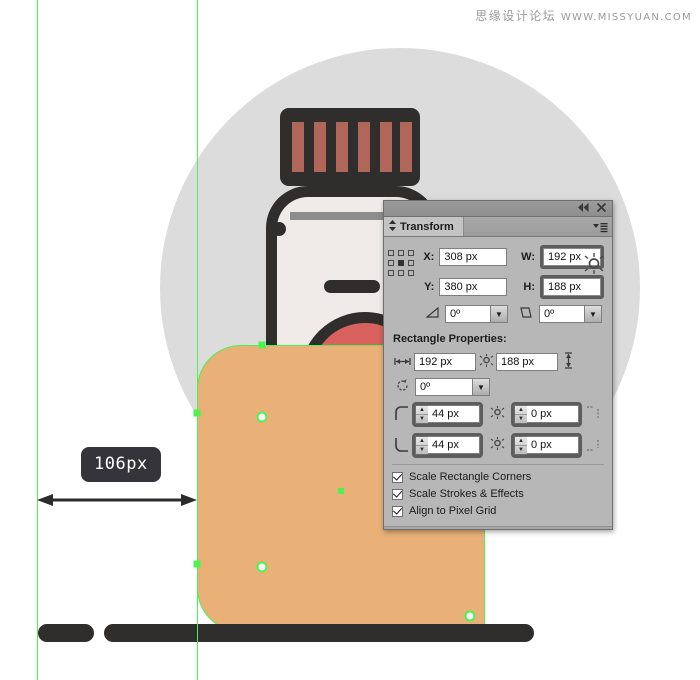 The height and width of the screenshot is (680, 700). I want to click on ref-point-top-left, so click(391, 253).